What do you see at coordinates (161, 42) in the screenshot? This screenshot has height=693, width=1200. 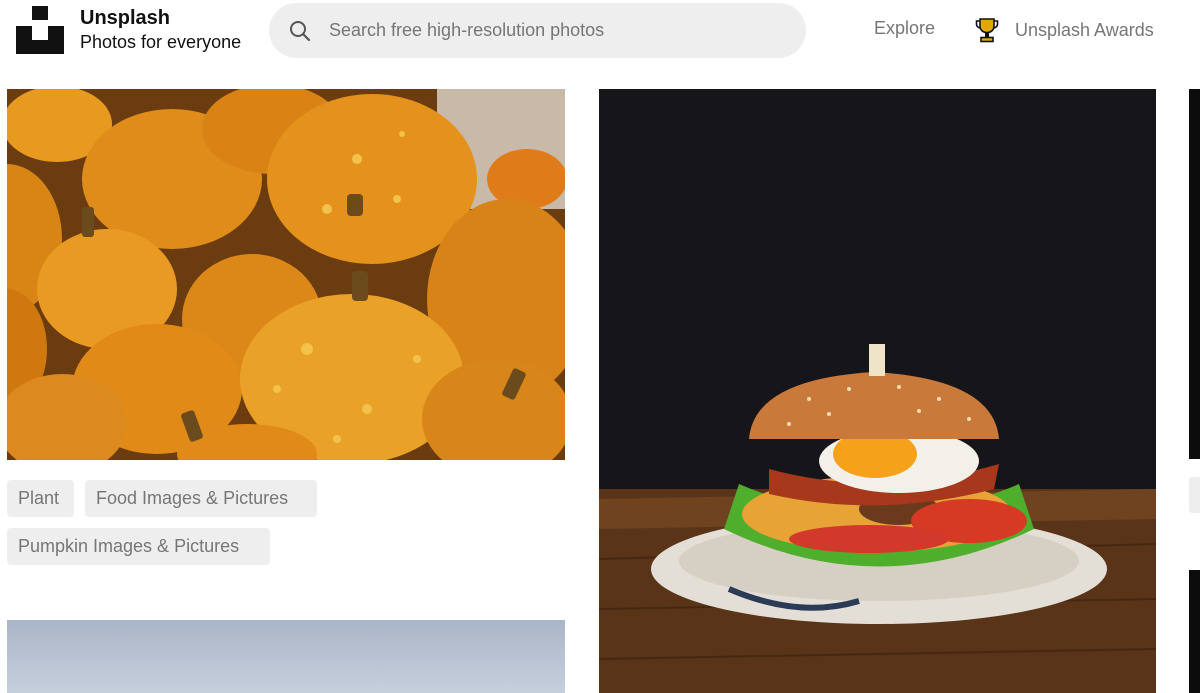 I see `brand-tagline: Photos for everyone` at bounding box center [161, 42].